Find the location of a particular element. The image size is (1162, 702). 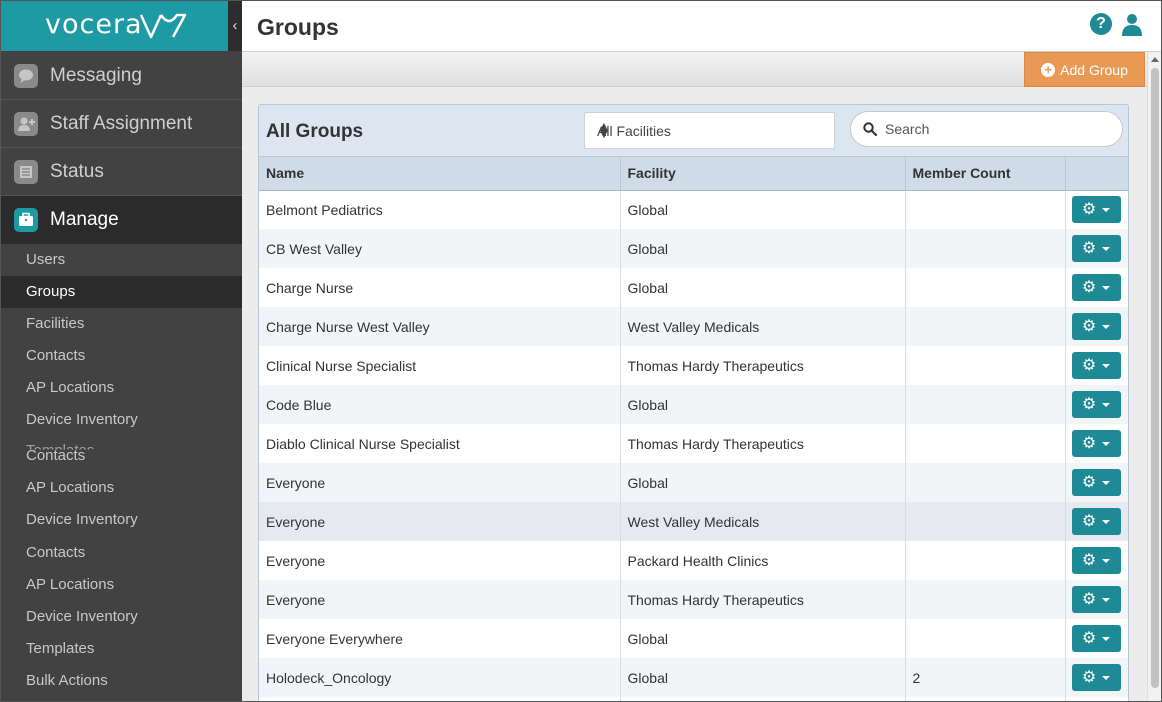

group-facility-cell: West Valley Medicals is located at coordinates (763, 326).